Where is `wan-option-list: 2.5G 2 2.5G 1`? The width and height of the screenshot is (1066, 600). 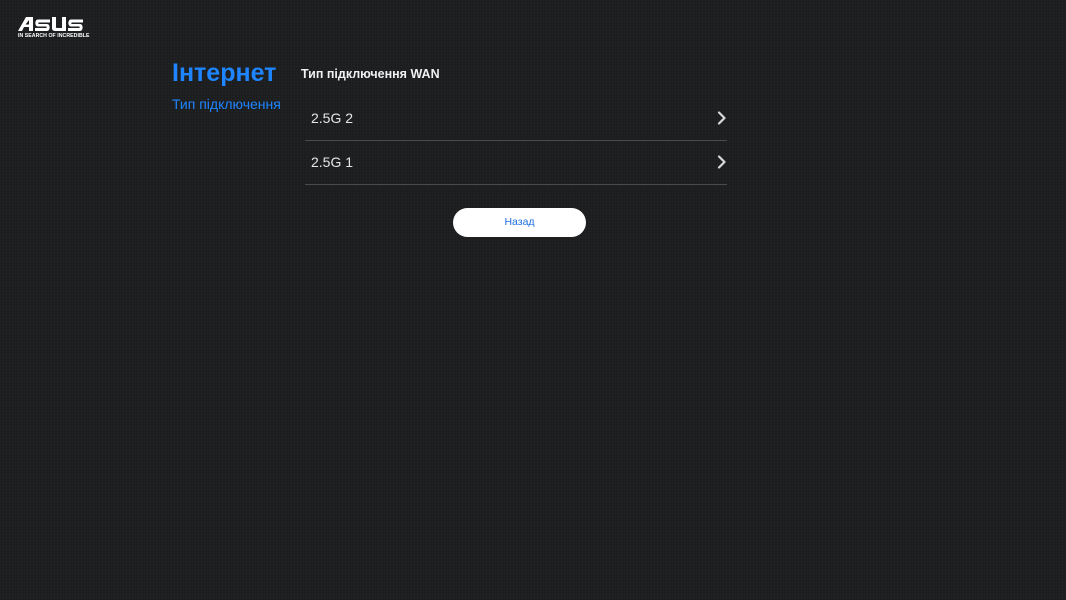 wan-option-list: 2.5G 2 2.5G 1 is located at coordinates (516, 141).